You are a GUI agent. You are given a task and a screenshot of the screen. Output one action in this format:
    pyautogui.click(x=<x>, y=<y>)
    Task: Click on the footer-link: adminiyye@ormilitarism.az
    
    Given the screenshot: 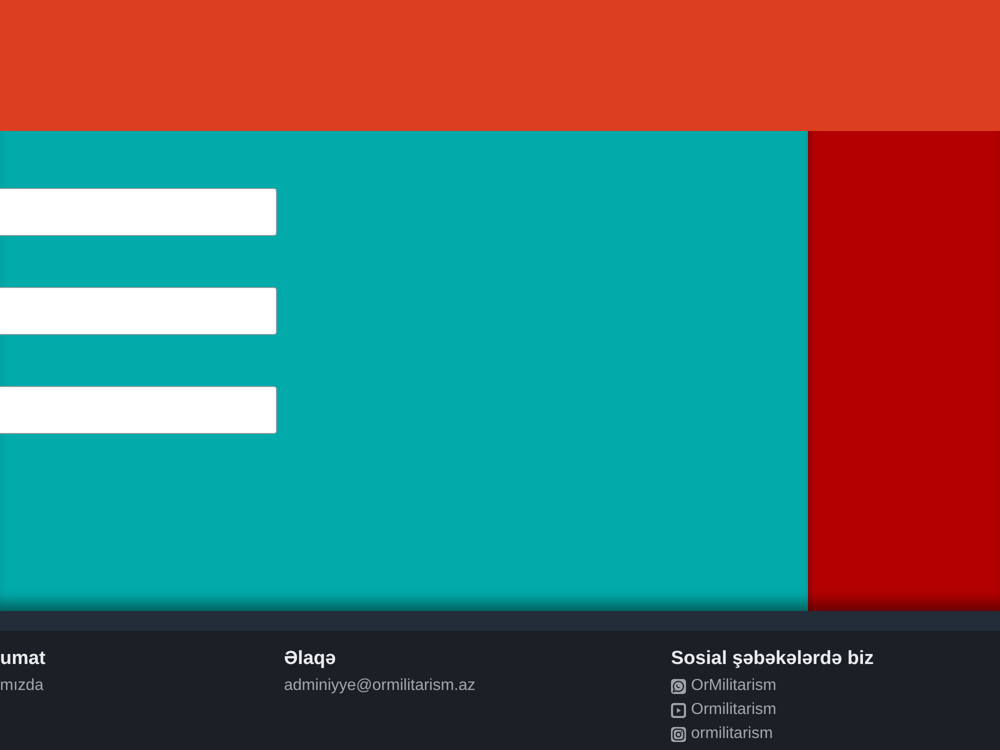 What is the action you would take?
    pyautogui.click(x=380, y=686)
    